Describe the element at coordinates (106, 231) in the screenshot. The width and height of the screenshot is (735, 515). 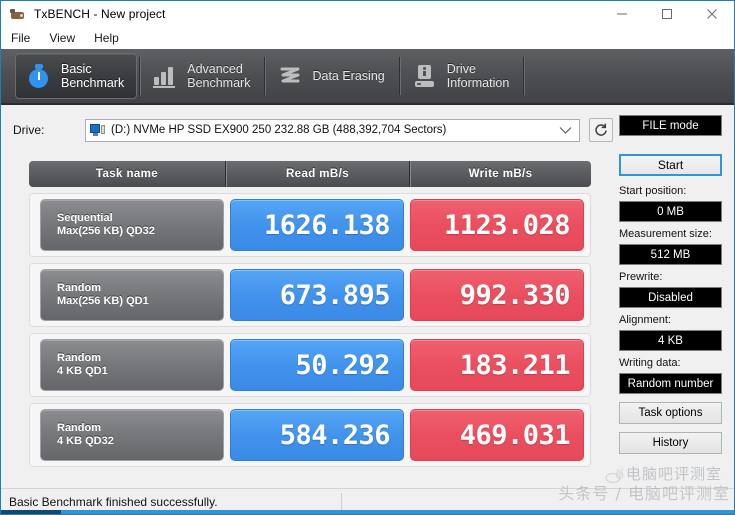
I see `task-name-line2: Max(256 KB) QD32` at that location.